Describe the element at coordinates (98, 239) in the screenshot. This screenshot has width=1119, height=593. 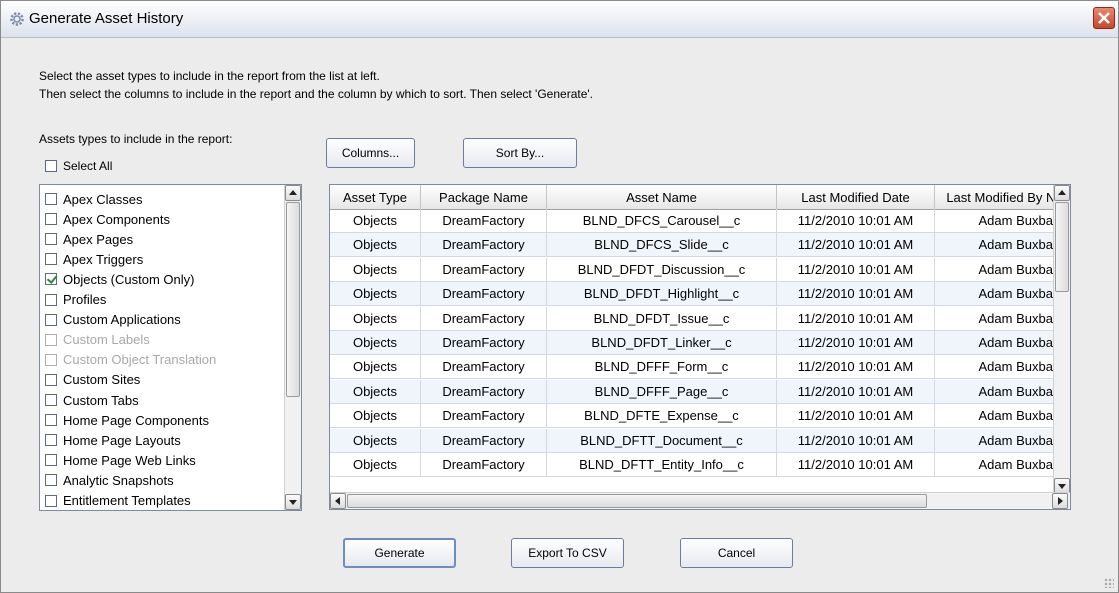
I see `asset-type-label: Apex Pages` at that location.